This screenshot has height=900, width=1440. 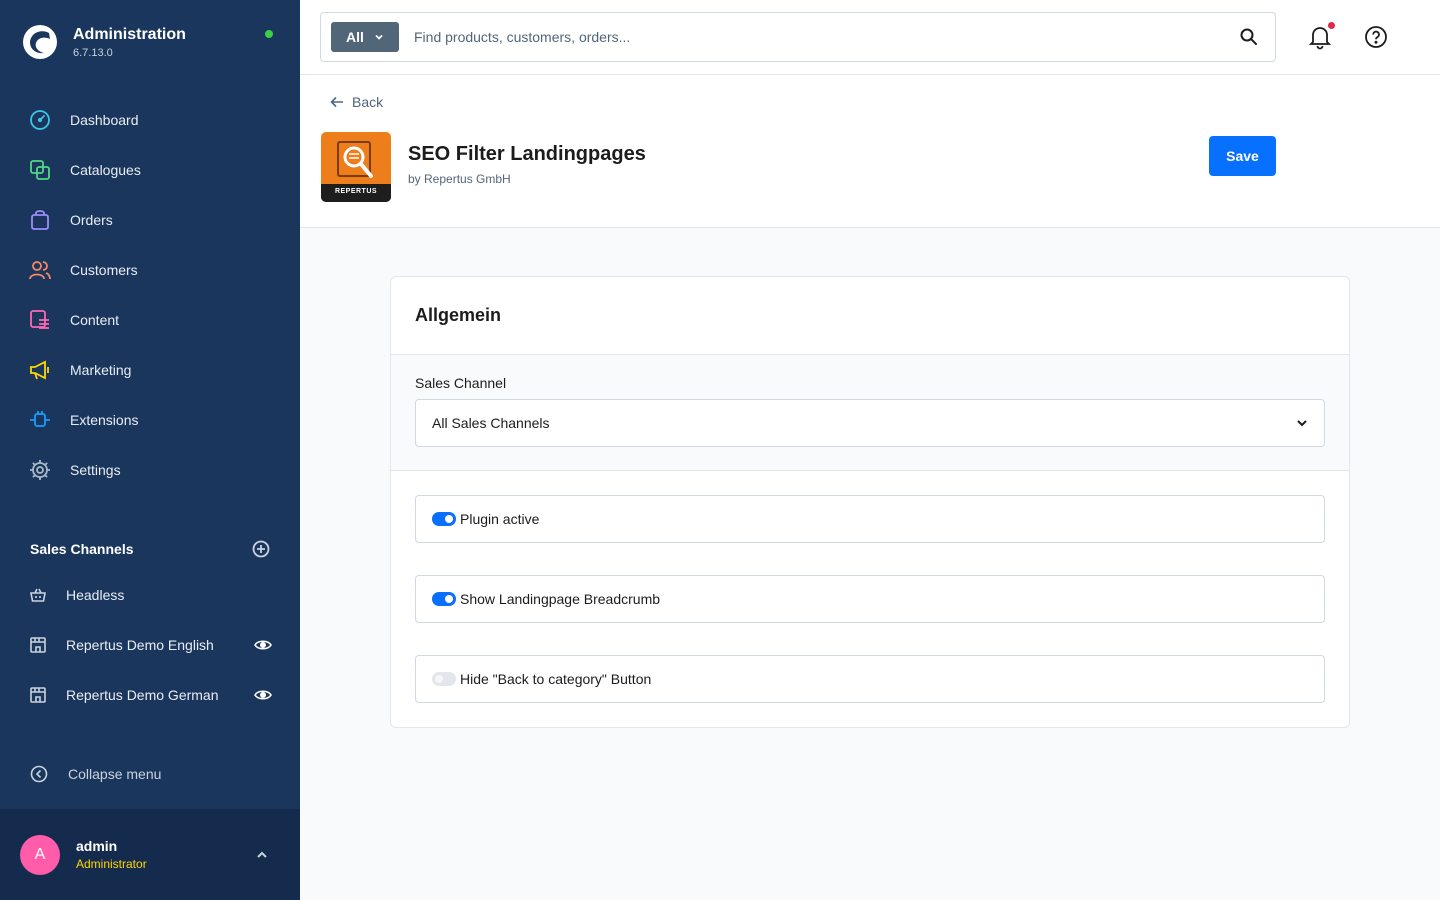 I want to click on add-circle-icon, so click(x=261, y=549).